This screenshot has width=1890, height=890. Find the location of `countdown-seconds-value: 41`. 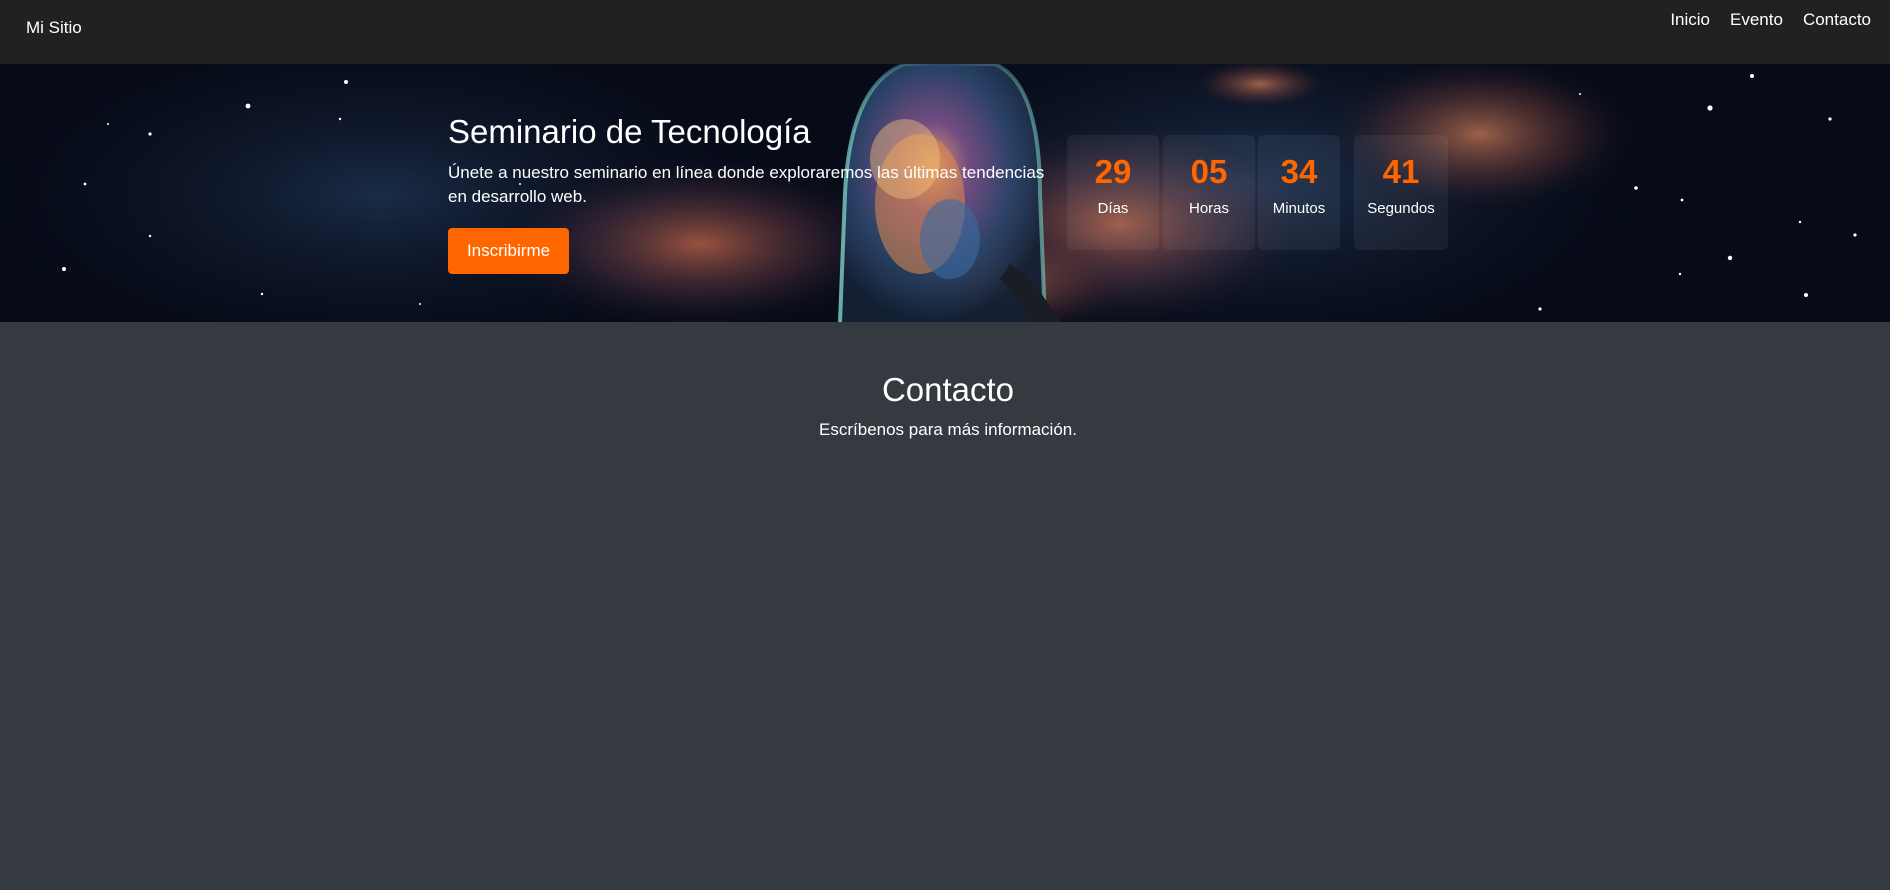

countdown-seconds-value: 41 is located at coordinates (1401, 171).